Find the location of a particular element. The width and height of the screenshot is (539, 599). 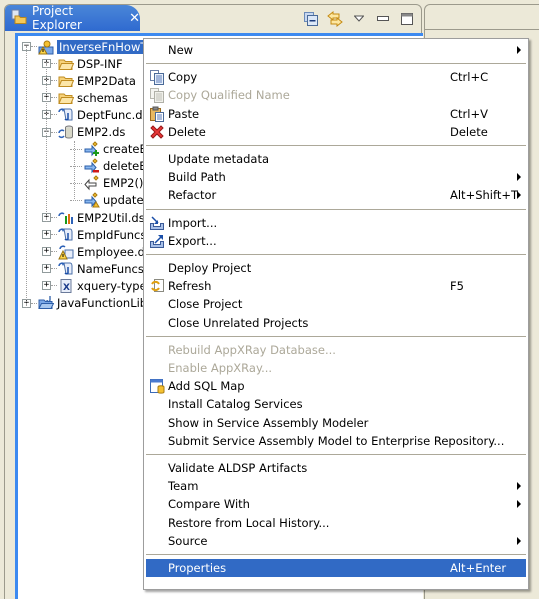

view-menu-icon is located at coordinates (359, 19).